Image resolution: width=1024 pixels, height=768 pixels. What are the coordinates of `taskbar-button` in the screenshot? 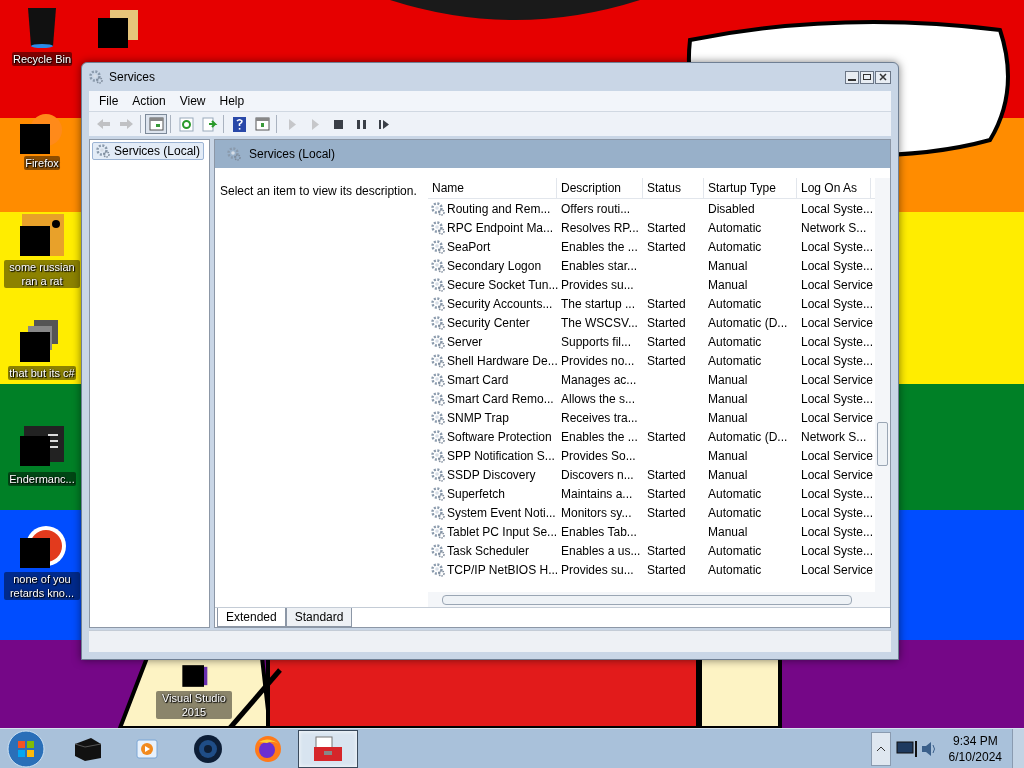 It's located at (328, 748).